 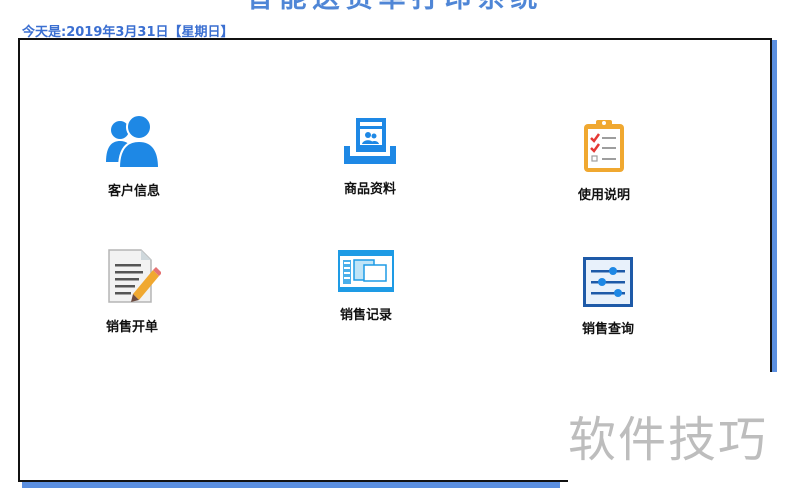 I want to click on sales-query-label: 销售查询, so click(x=607, y=329).